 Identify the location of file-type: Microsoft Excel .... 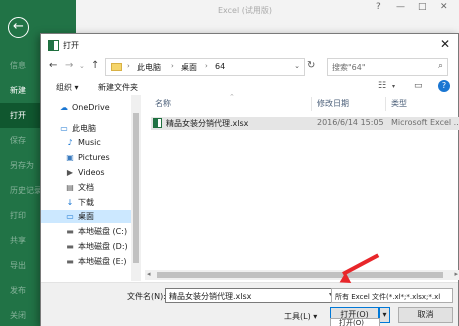
(425, 122).